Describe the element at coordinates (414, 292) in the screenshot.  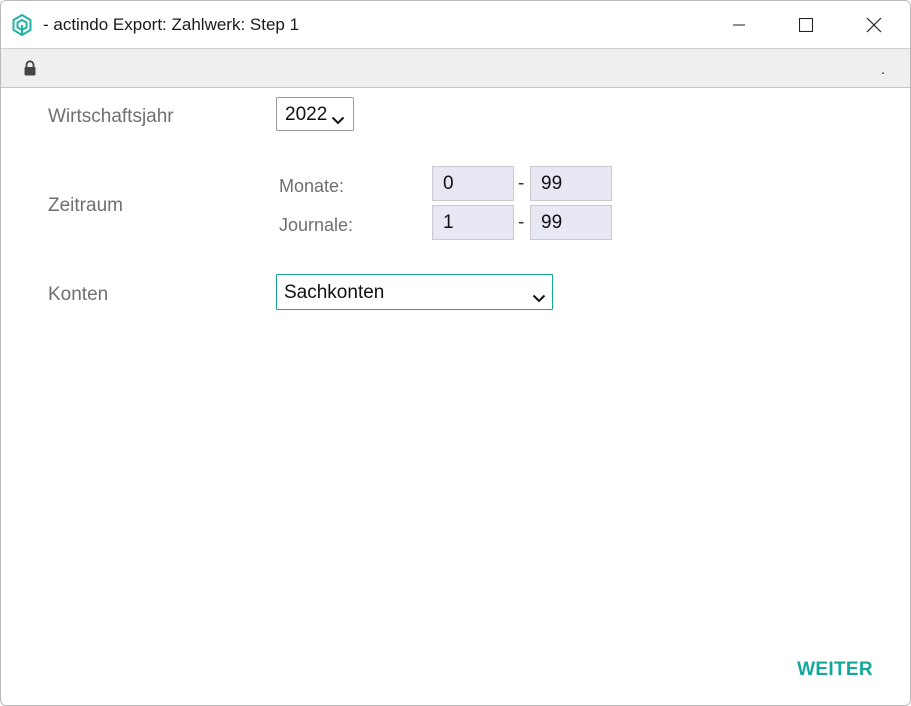
I see `konten-select: Sachkonten` at that location.